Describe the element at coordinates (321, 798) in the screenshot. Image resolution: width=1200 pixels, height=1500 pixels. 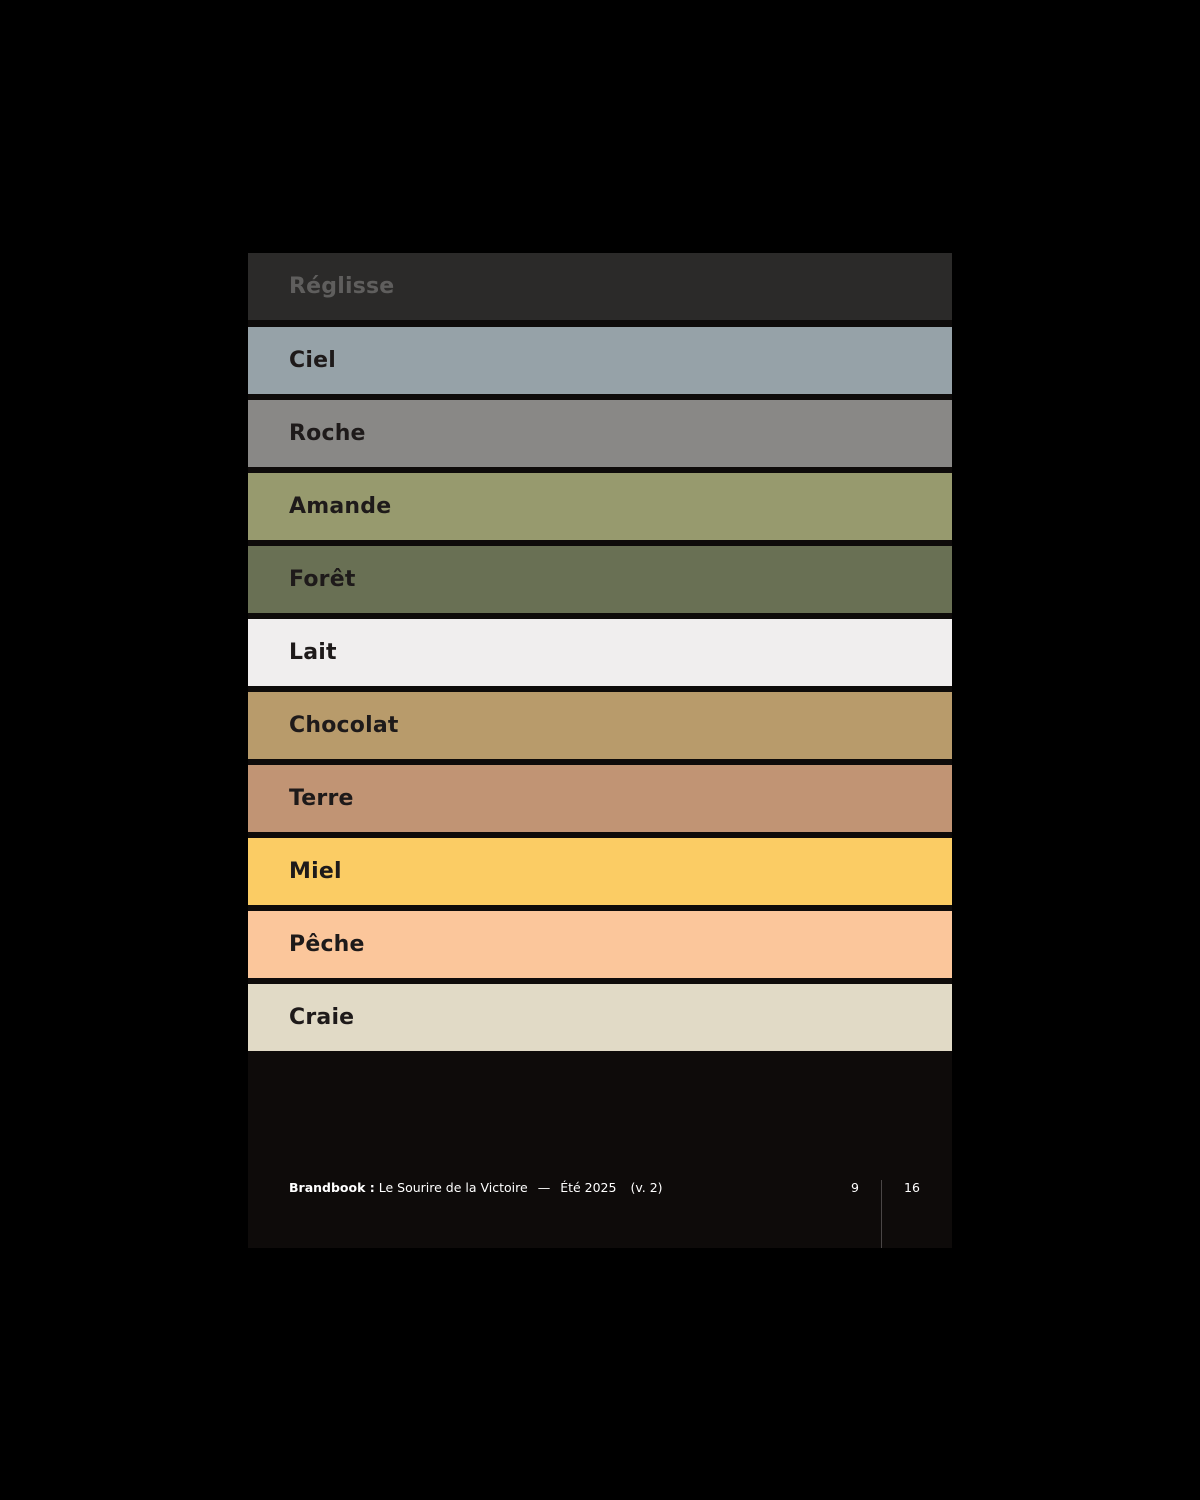
I see `swatch-label: Terre` at that location.